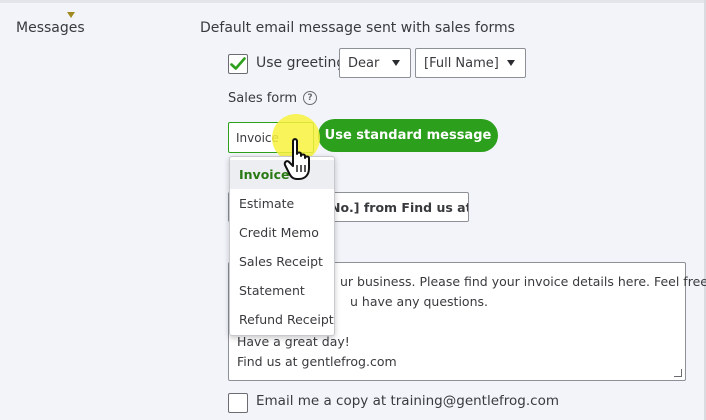 Image resolution: width=706 pixels, height=420 pixels. What do you see at coordinates (302, 162) in the screenshot?
I see `hand-cursor-icon` at bounding box center [302, 162].